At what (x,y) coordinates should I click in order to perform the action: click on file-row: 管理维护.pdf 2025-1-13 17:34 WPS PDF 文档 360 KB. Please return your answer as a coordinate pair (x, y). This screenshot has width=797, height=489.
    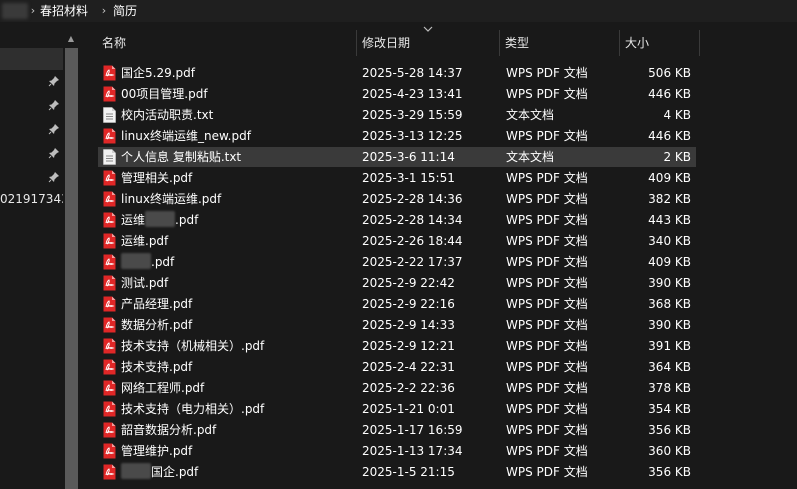
    Looking at the image, I should click on (397, 451).